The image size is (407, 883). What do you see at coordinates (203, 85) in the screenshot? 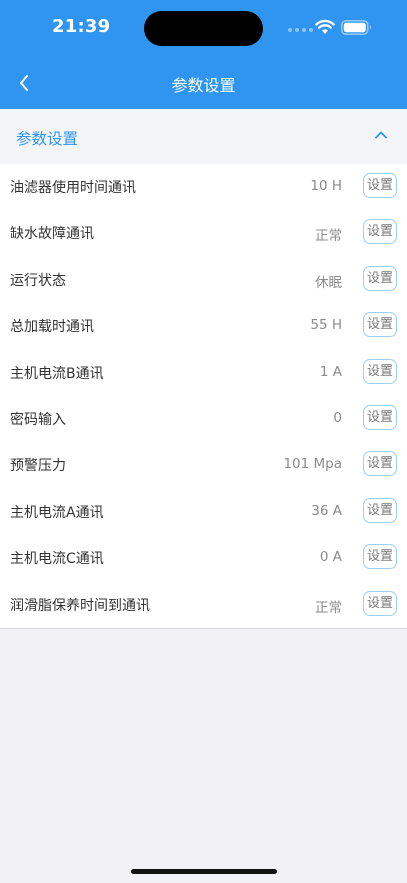
I see `page-title: 参数设置` at bounding box center [203, 85].